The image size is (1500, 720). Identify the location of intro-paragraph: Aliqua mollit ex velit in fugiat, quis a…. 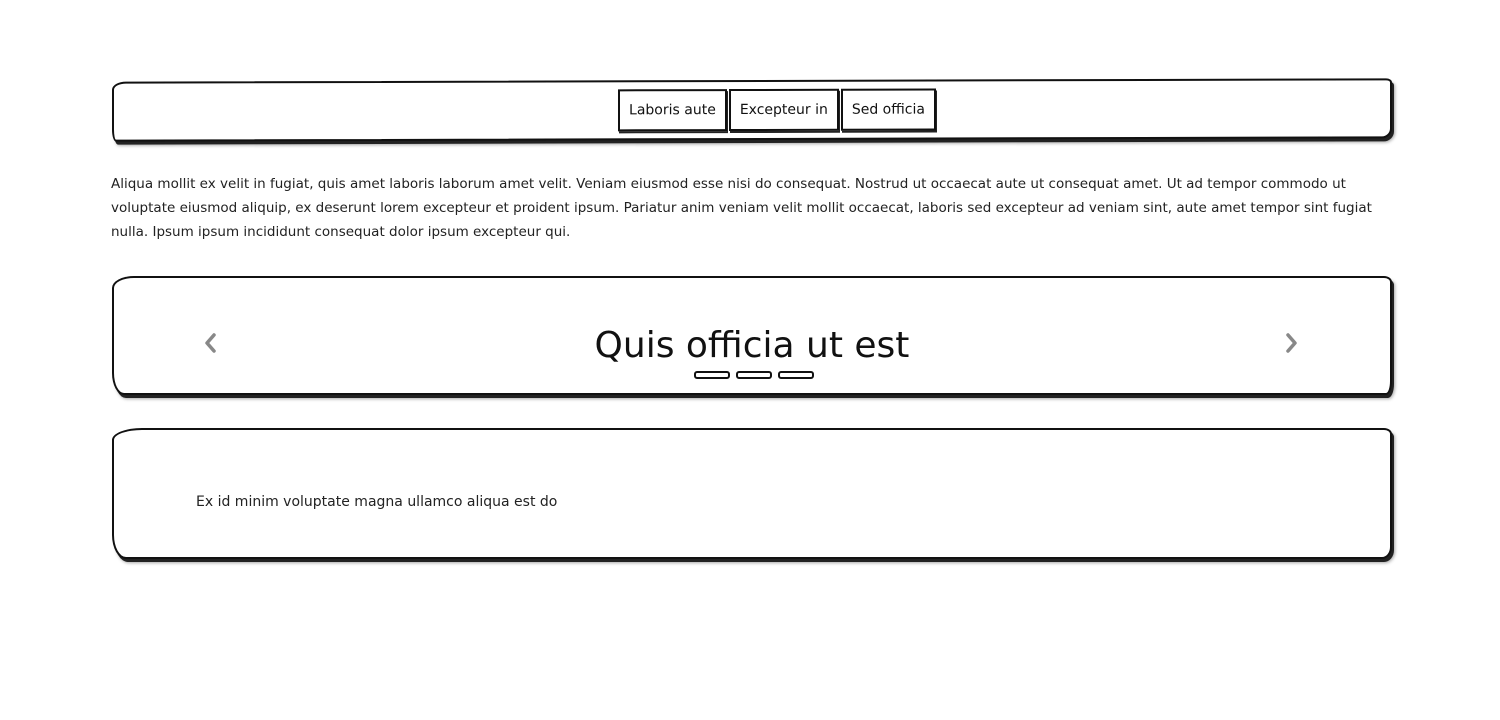
(741, 208).